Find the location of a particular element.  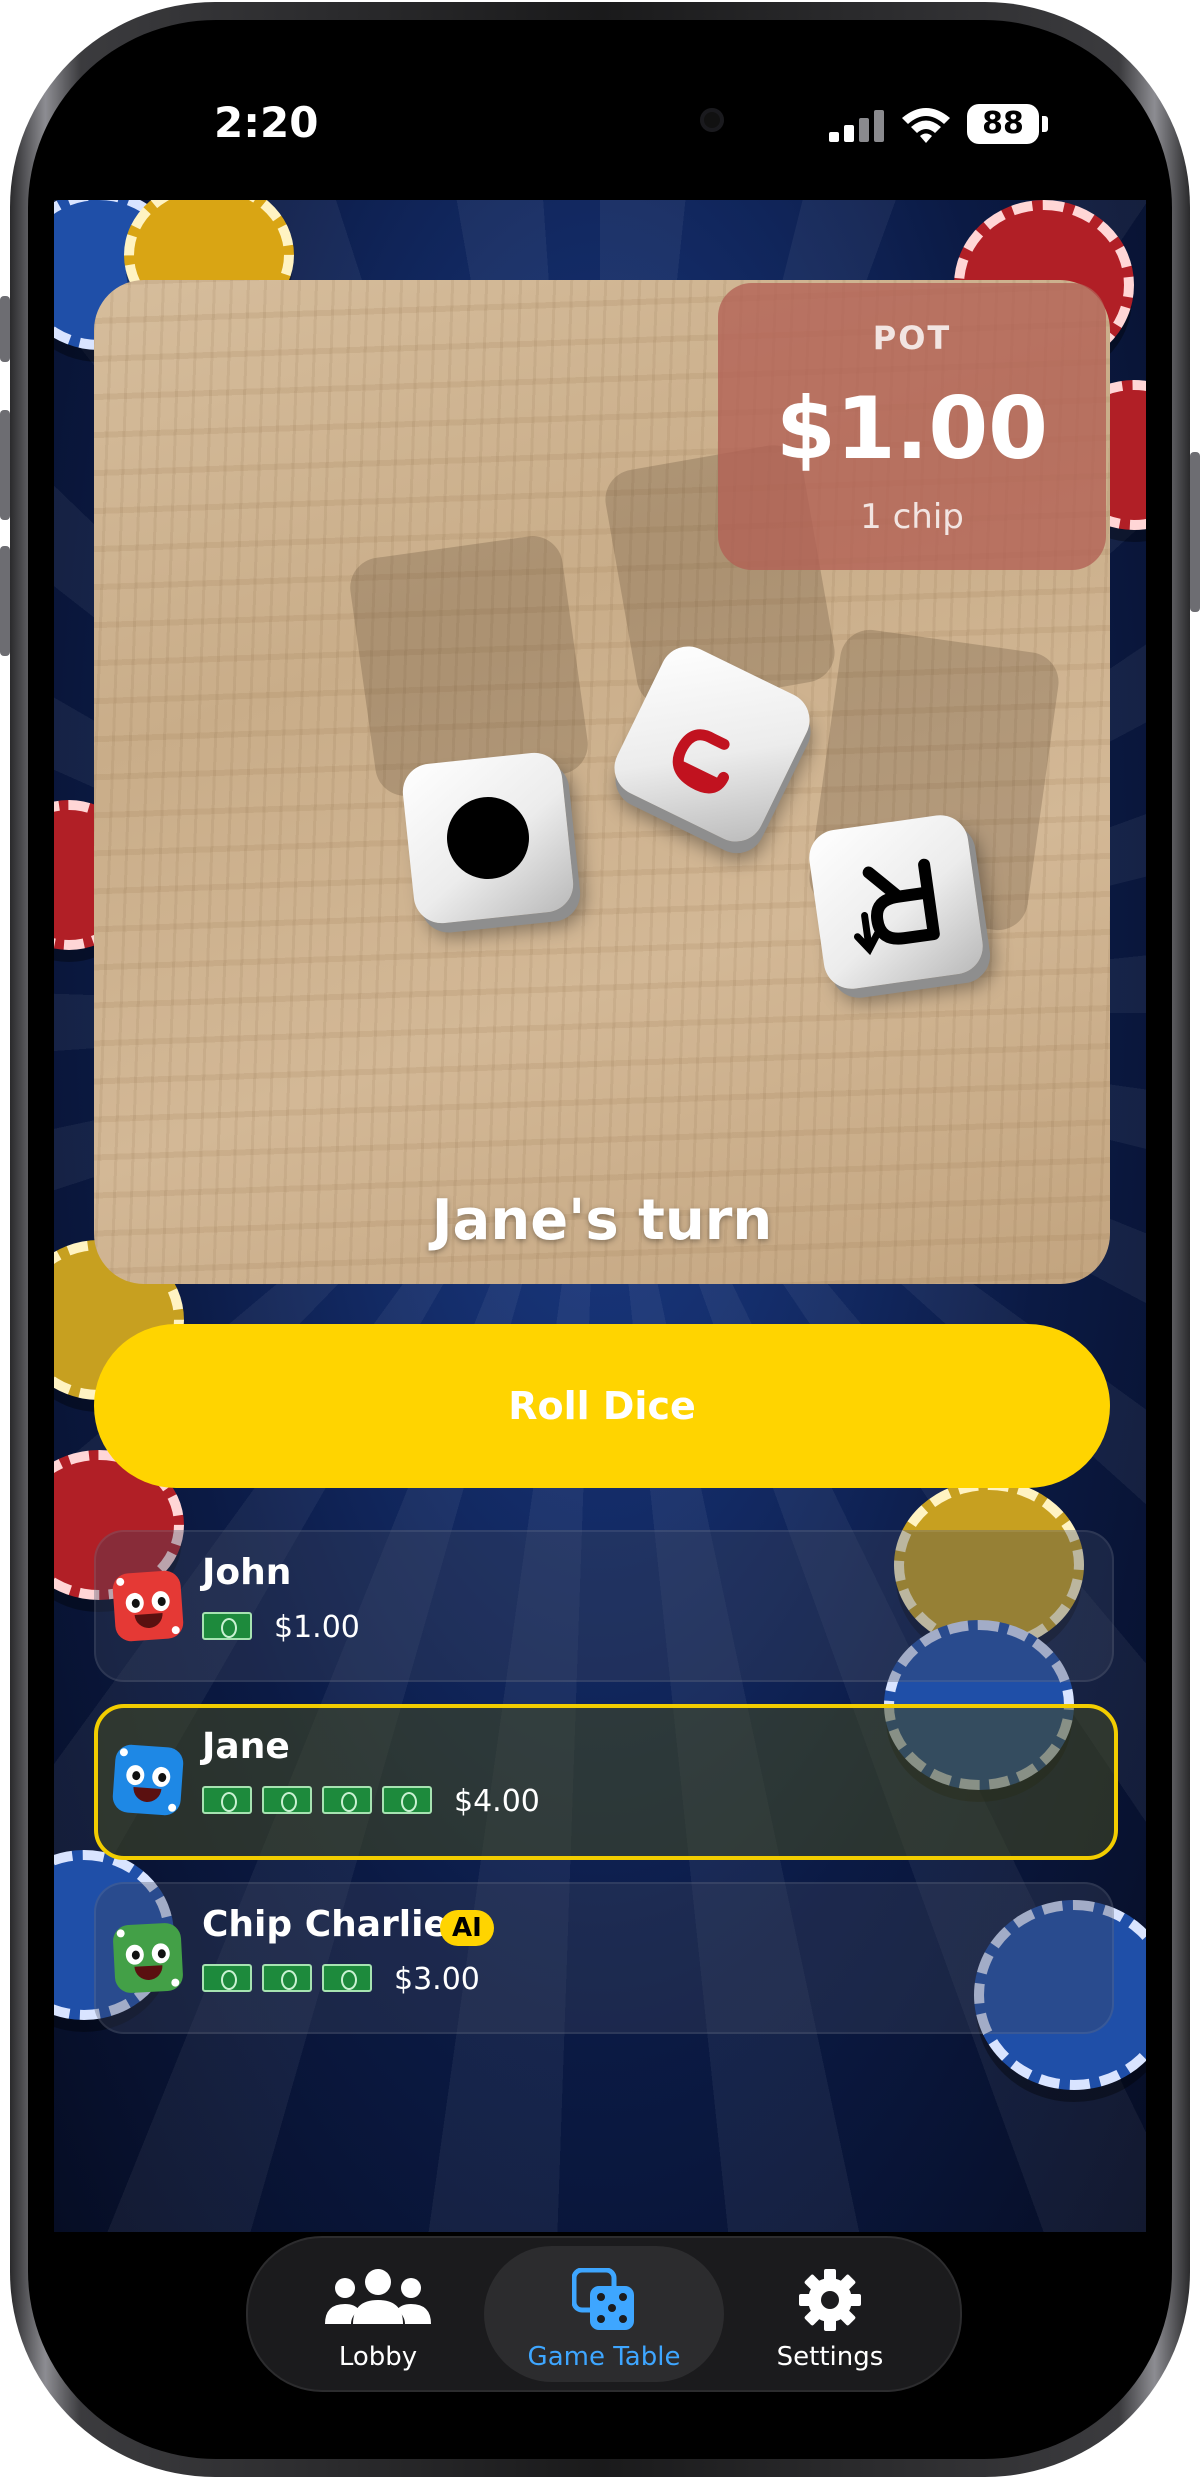

player-balance: $4.00 is located at coordinates (497, 1801).